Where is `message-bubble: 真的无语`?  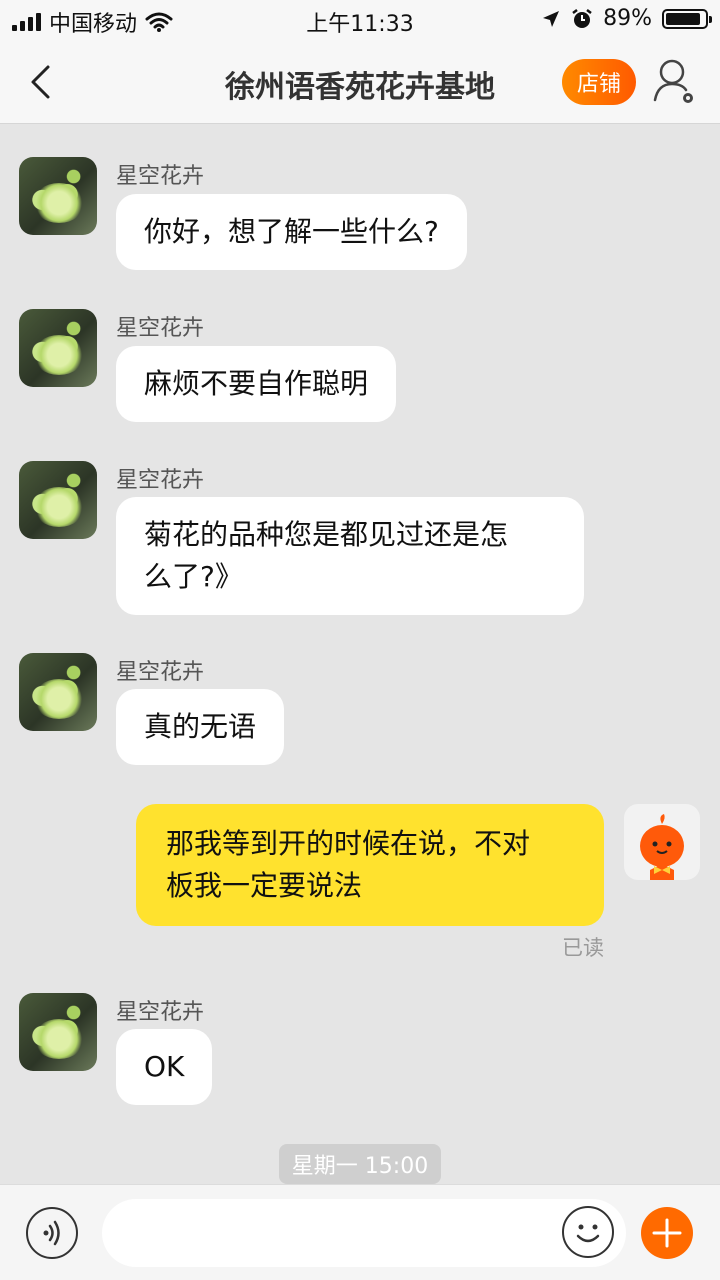 message-bubble: 真的无语 is located at coordinates (200, 727).